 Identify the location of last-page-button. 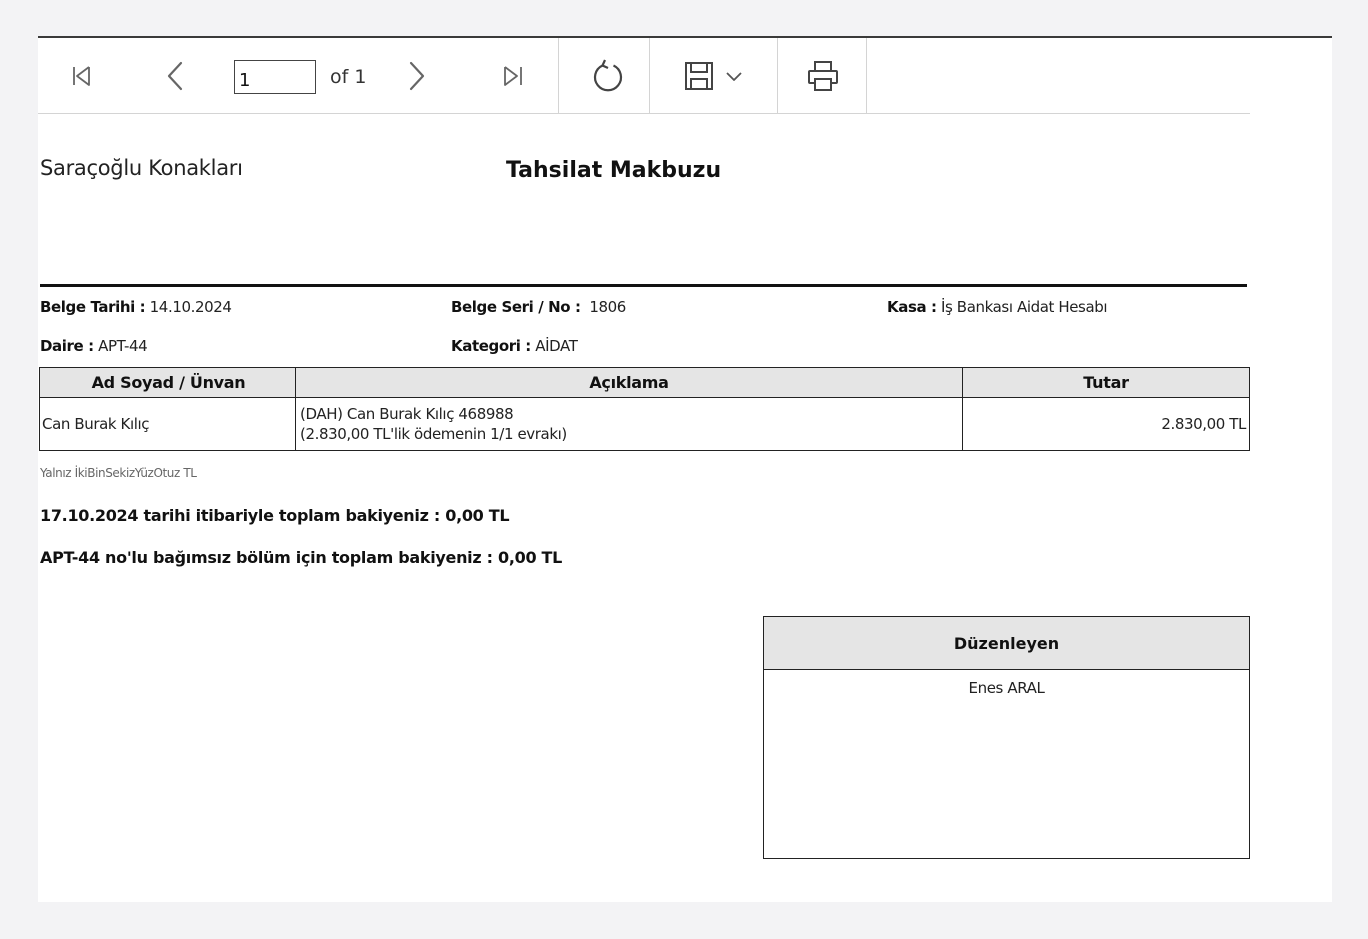
(513, 76).